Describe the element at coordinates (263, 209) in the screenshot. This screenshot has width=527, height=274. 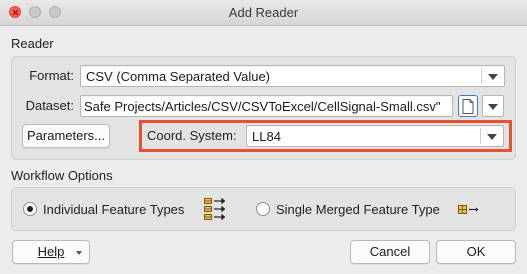
I see `single-merged-feature-type-radio` at that location.